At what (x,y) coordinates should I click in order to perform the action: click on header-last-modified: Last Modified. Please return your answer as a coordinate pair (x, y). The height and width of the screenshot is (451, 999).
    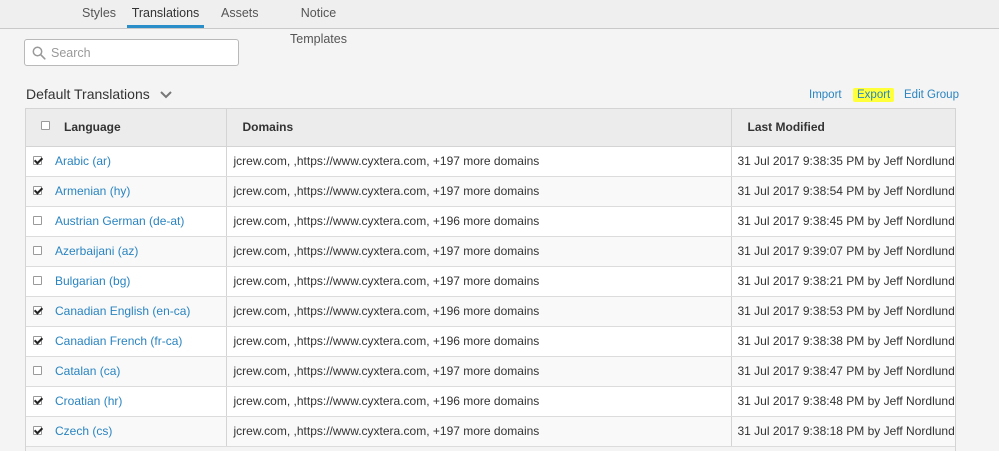
    Looking at the image, I should click on (843, 128).